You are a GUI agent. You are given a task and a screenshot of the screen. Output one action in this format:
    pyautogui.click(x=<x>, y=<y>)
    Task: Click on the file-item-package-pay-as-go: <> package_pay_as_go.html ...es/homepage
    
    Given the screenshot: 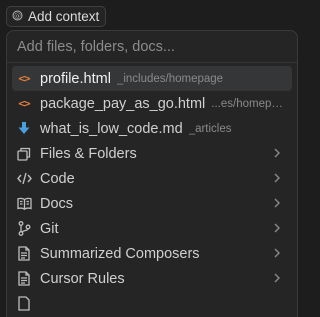 What is the action you would take?
    pyautogui.click(x=152, y=103)
    